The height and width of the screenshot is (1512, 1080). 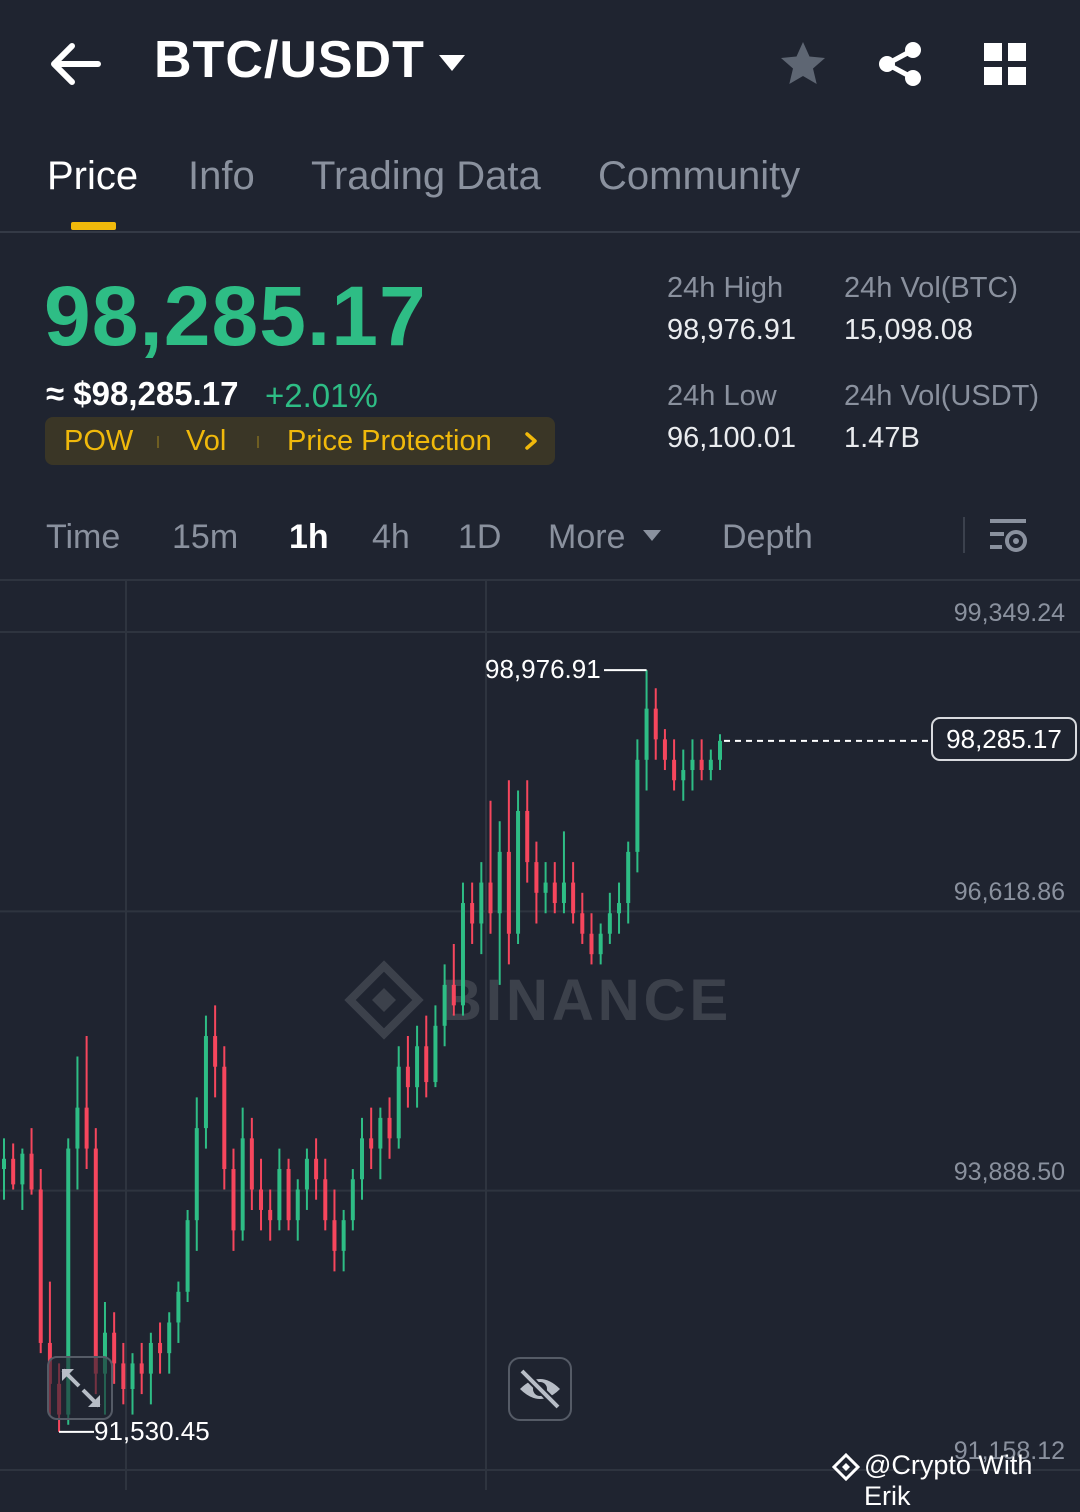 What do you see at coordinates (75, 64) in the screenshot?
I see `back-arrow-icon` at bounding box center [75, 64].